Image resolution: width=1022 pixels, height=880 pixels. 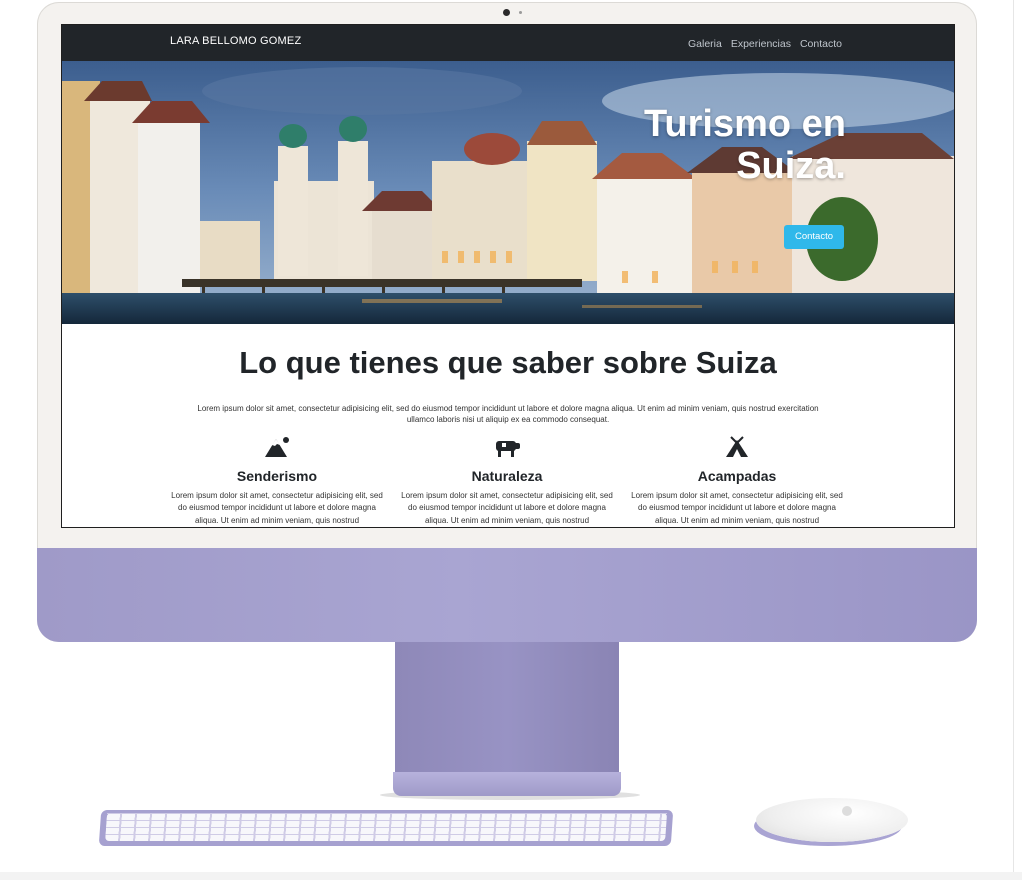 I want to click on section-title: Lo que tienes que saber sobre Suiza, so click(x=508, y=362).